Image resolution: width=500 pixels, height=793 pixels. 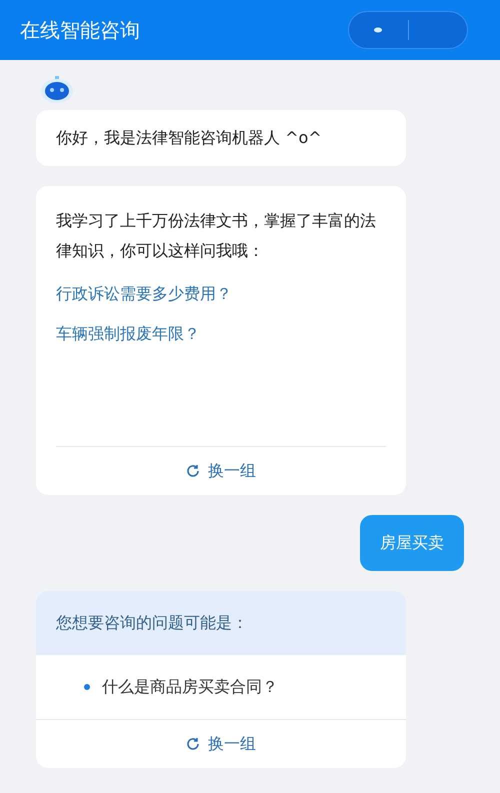 I want to click on robot-avatar-icon, so click(x=57, y=91).